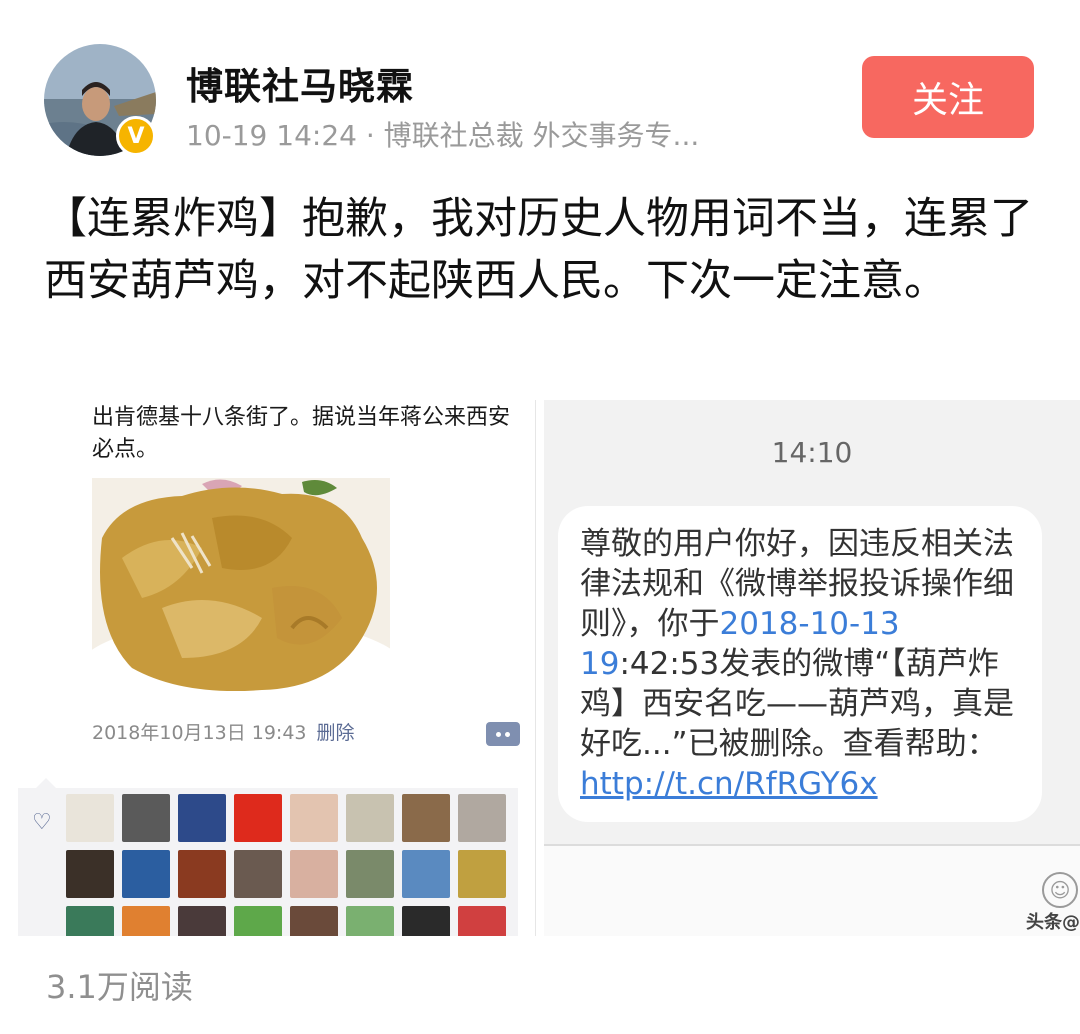 Image resolution: width=1080 pixels, height=1034 pixels. I want to click on author-name: 博联社马晓霖, so click(300, 83).